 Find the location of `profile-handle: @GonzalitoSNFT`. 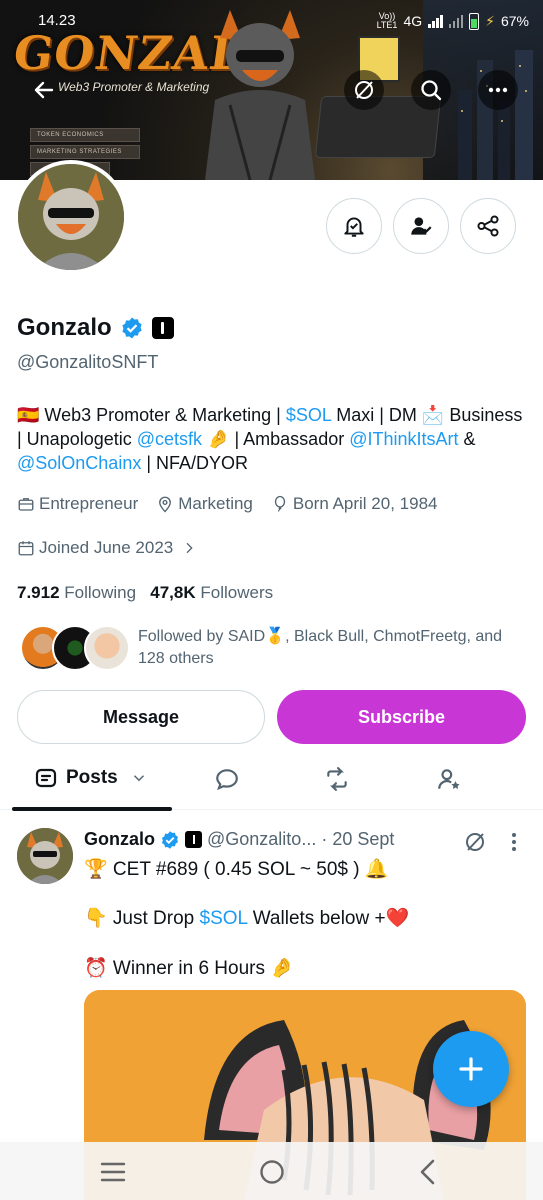

profile-handle: @GonzalitoSNFT is located at coordinates (88, 362).